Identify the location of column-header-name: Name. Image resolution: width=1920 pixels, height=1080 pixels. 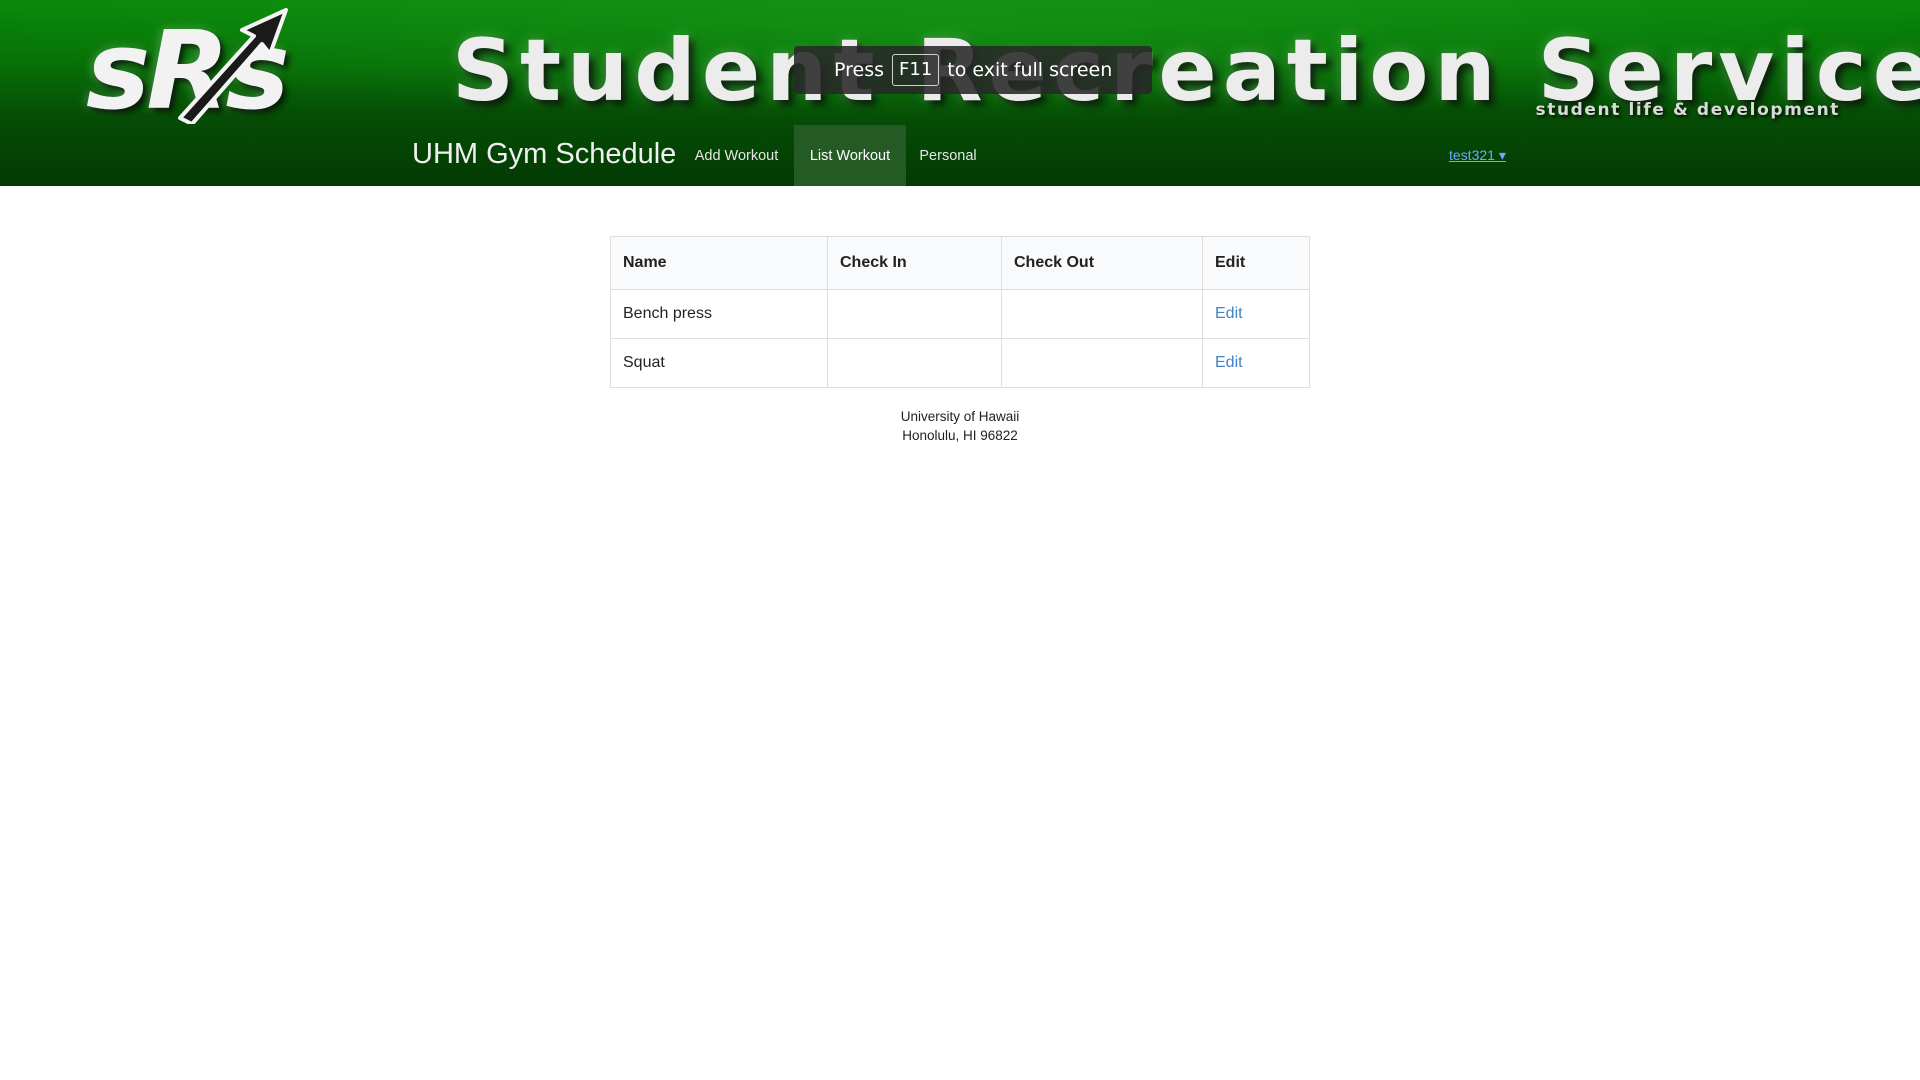
(719, 263).